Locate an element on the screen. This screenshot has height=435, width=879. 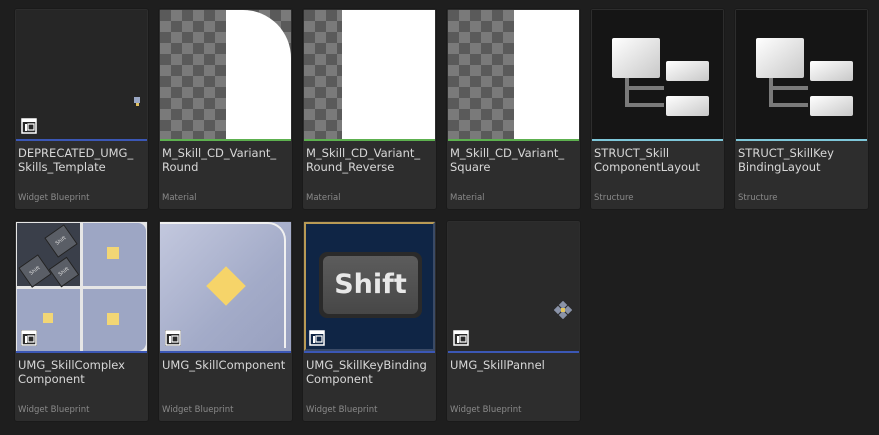
asset-tile-struct-skill-key-binding-layout: STRUCT_SkillKey BindingLayout Structure is located at coordinates (801, 109).